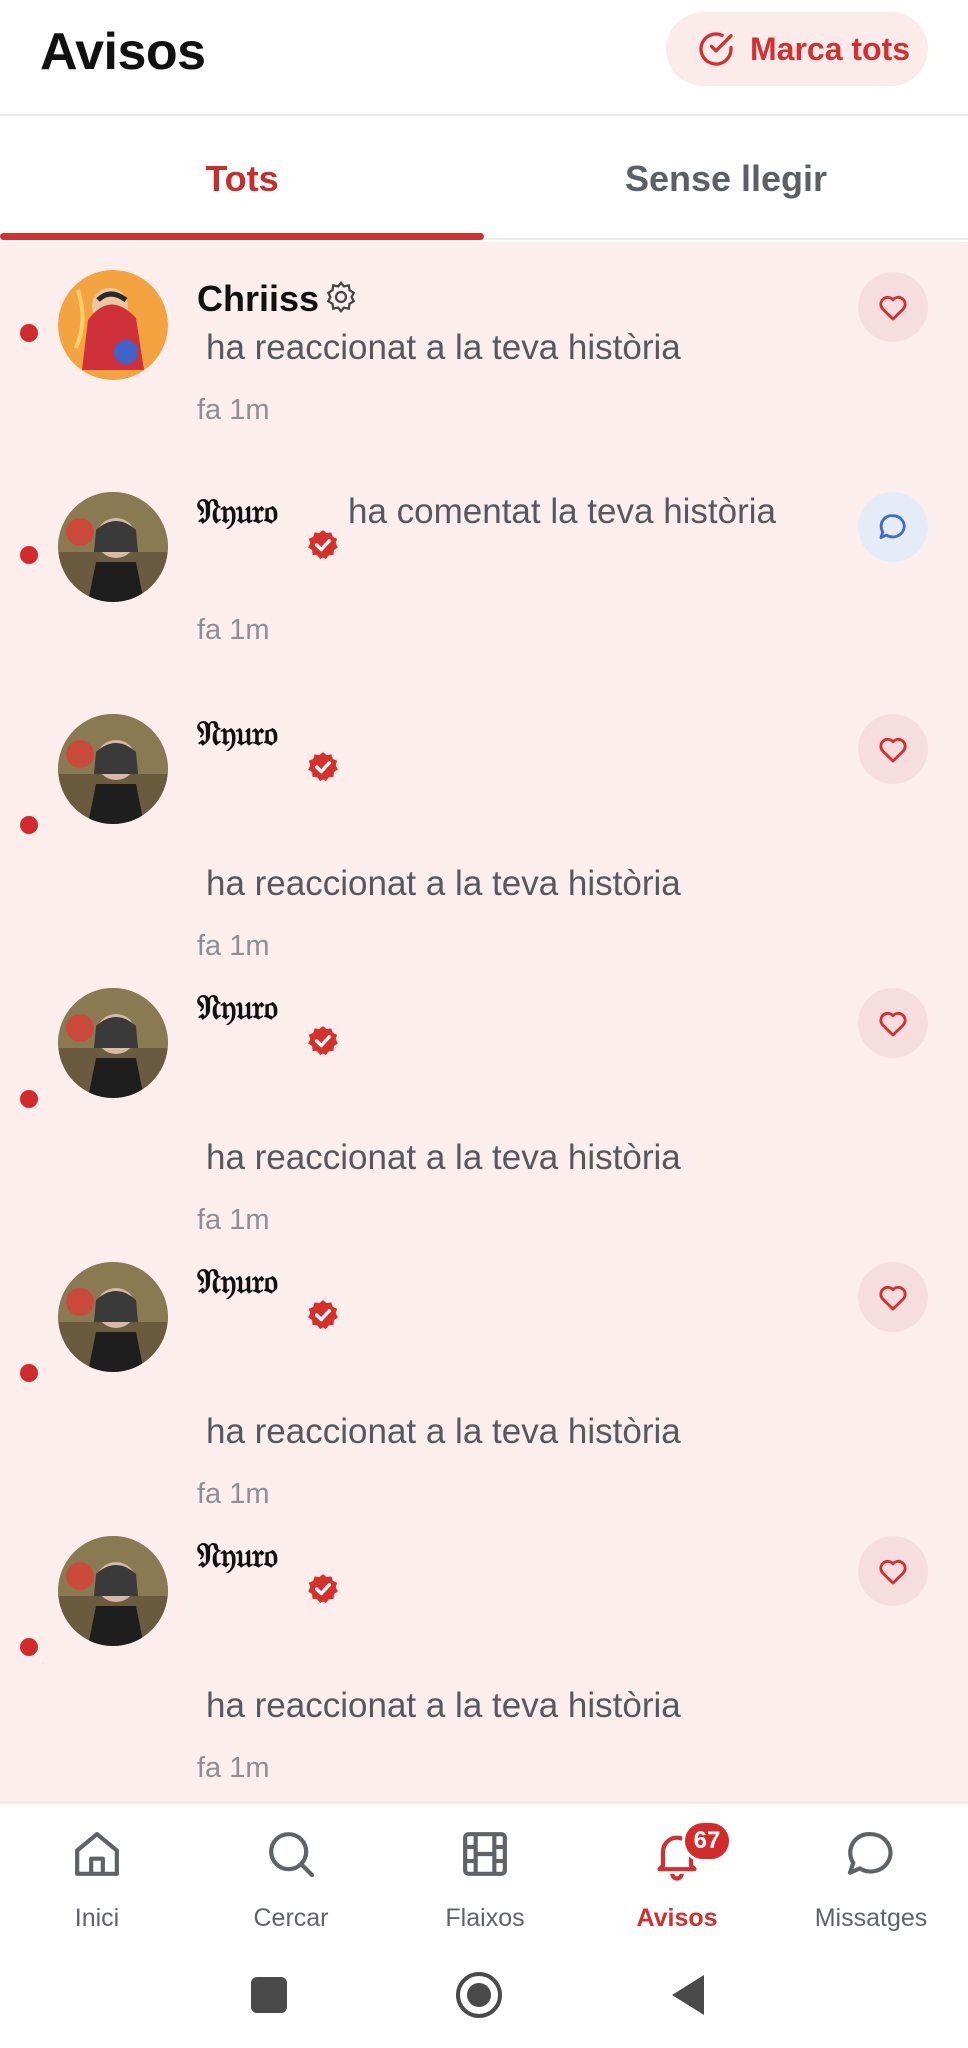 The image size is (968, 2048). I want to click on back-icon, so click(689, 1995).